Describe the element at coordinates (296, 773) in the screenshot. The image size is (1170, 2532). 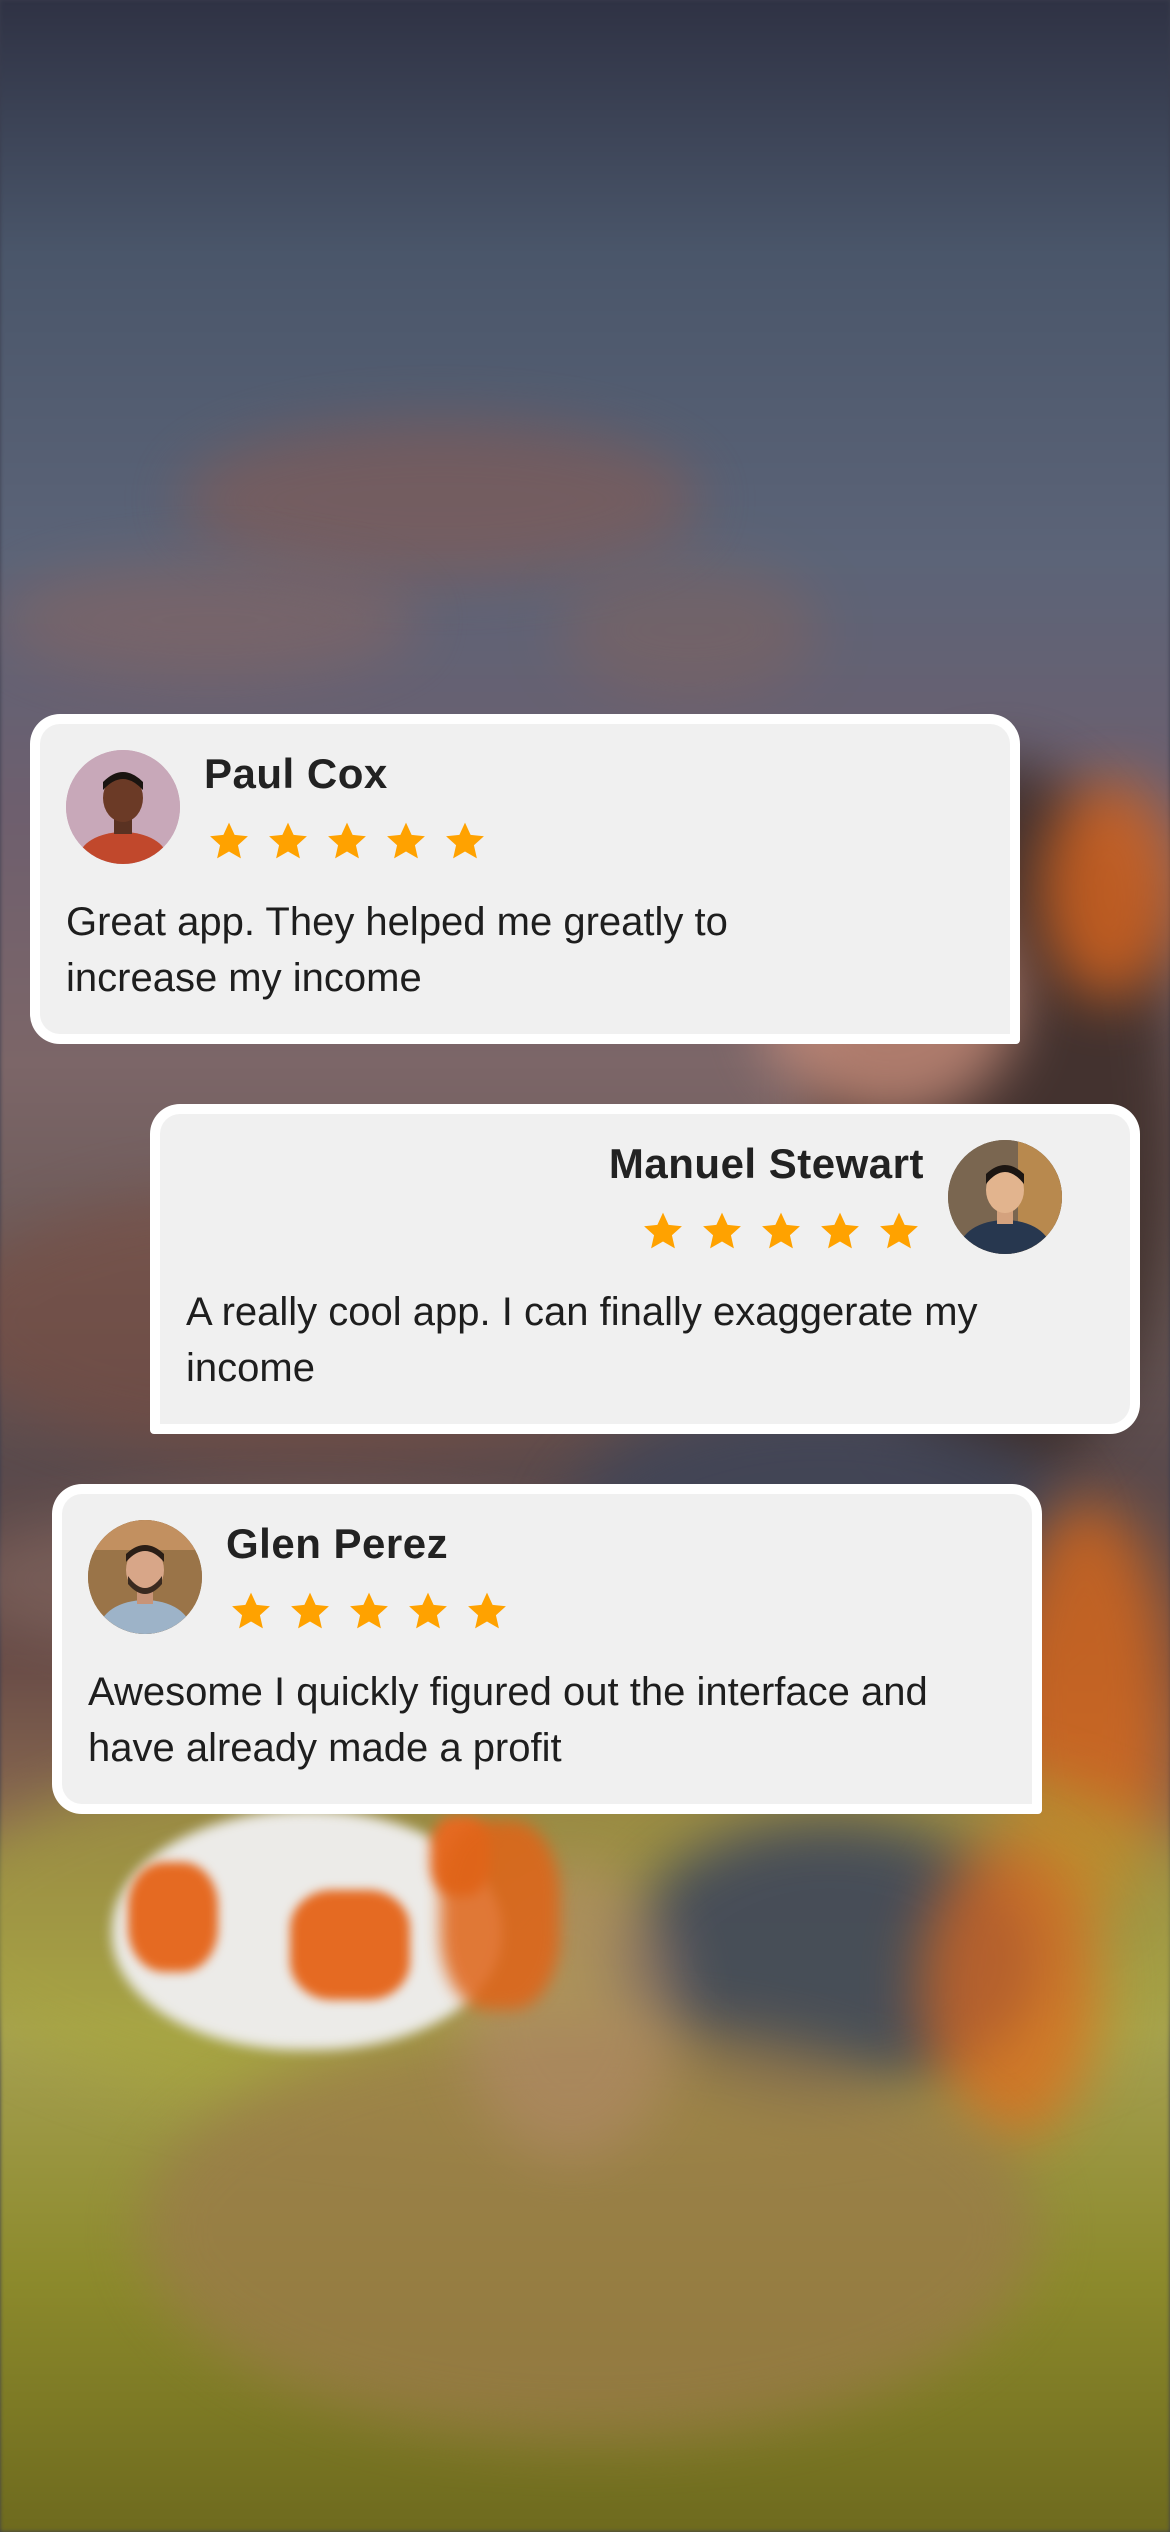
I see `reviewer-name: Paul Cox` at that location.